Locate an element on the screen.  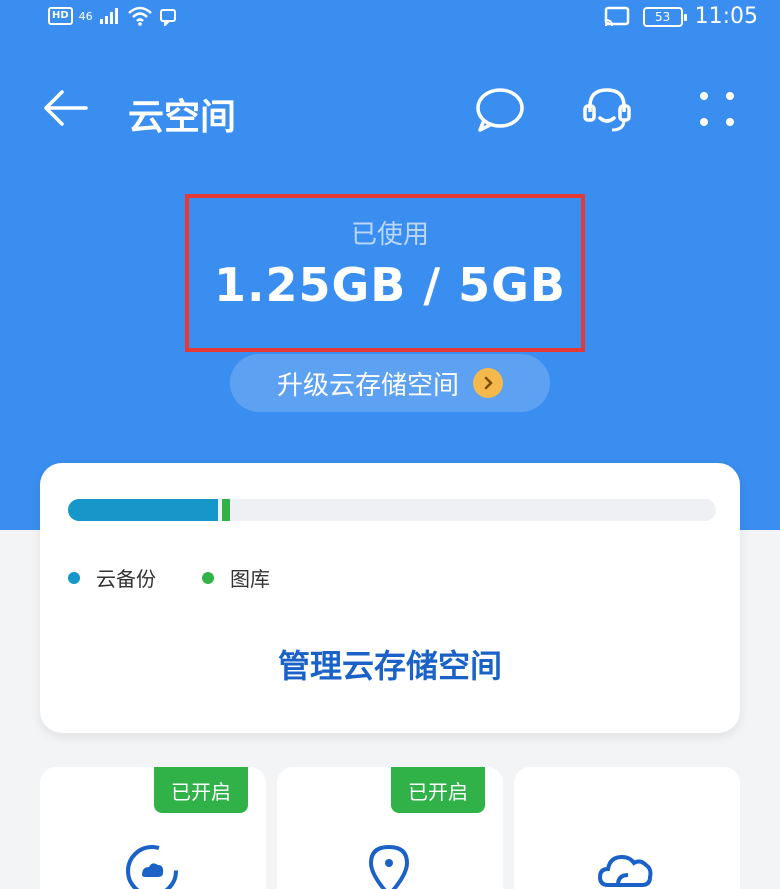
chat-icon is located at coordinates (499, 109).